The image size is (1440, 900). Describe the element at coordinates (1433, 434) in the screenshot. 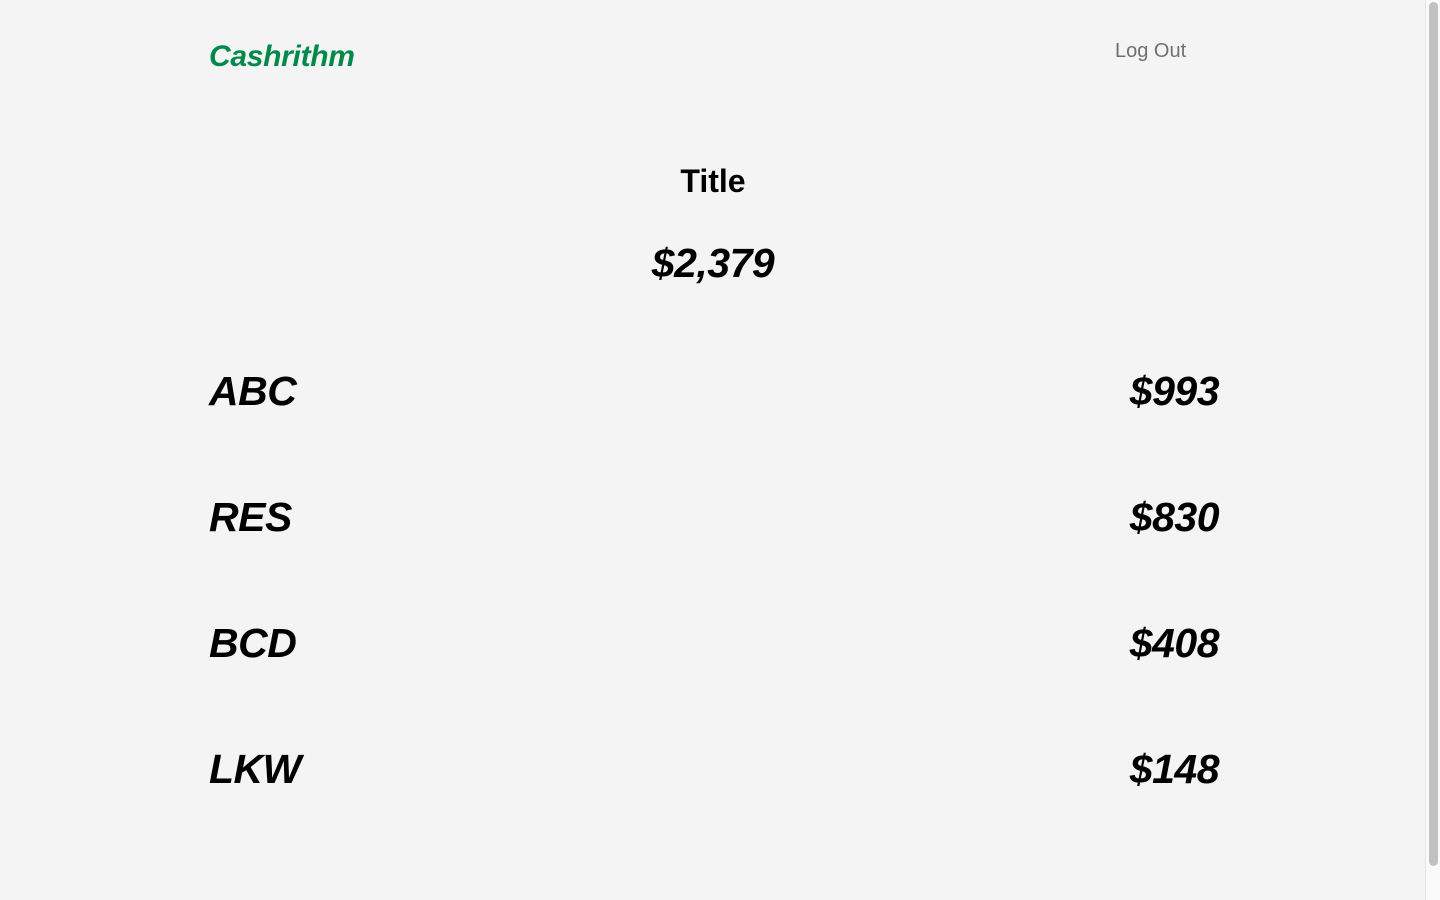

I see `scrollbar-thumb` at that location.